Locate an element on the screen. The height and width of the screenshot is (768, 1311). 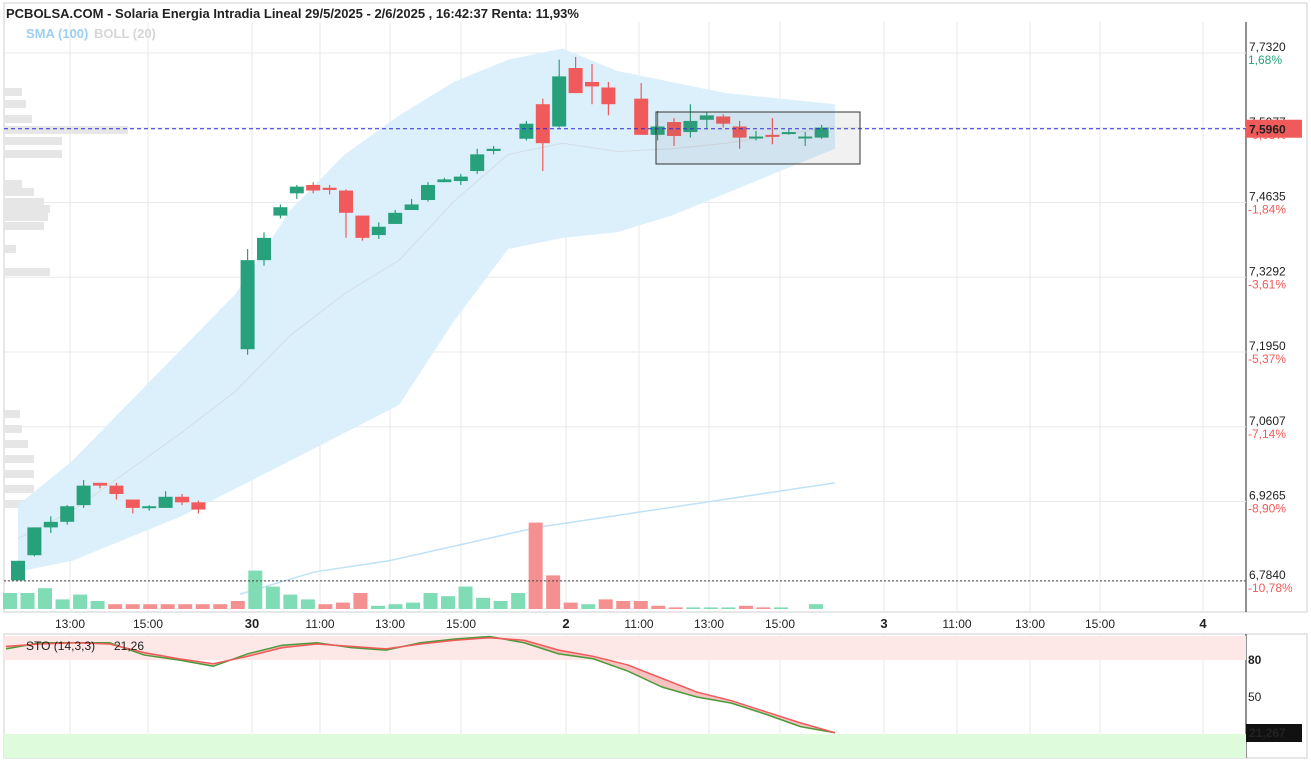
stochastic-label: STO (14,3,3) is located at coordinates (60, 646).